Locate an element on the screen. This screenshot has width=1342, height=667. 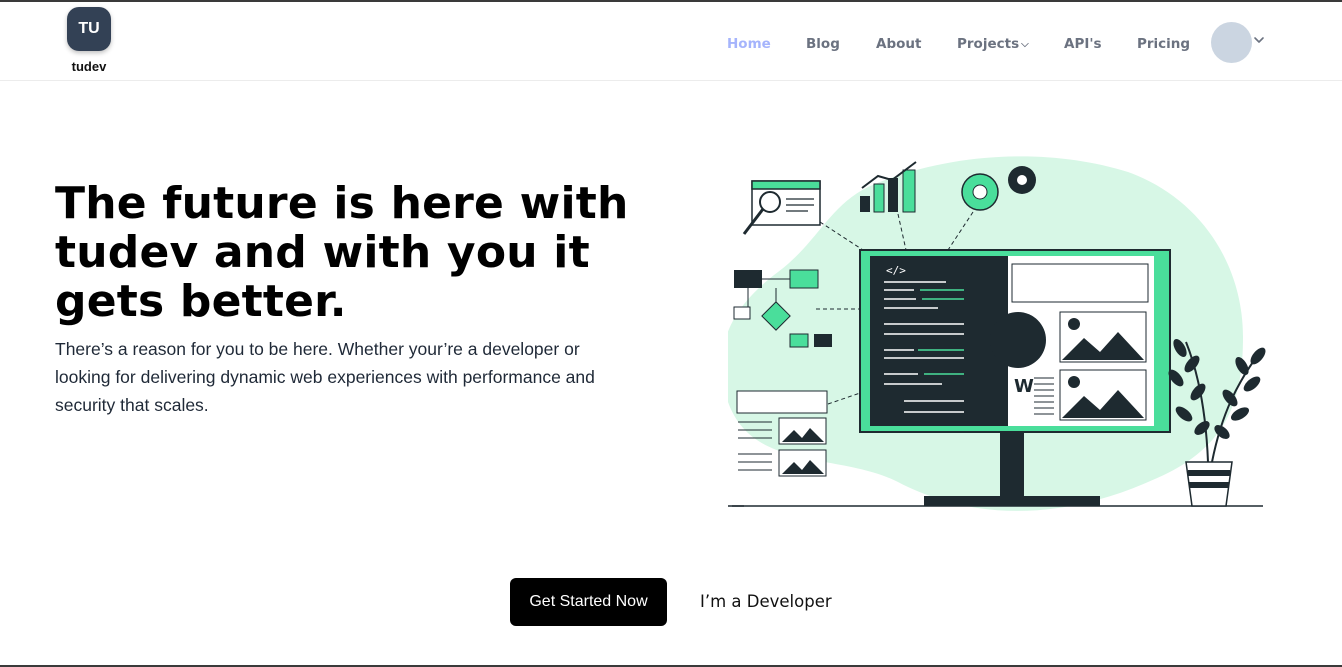
svg-text: W is located at coordinates (1024, 386).